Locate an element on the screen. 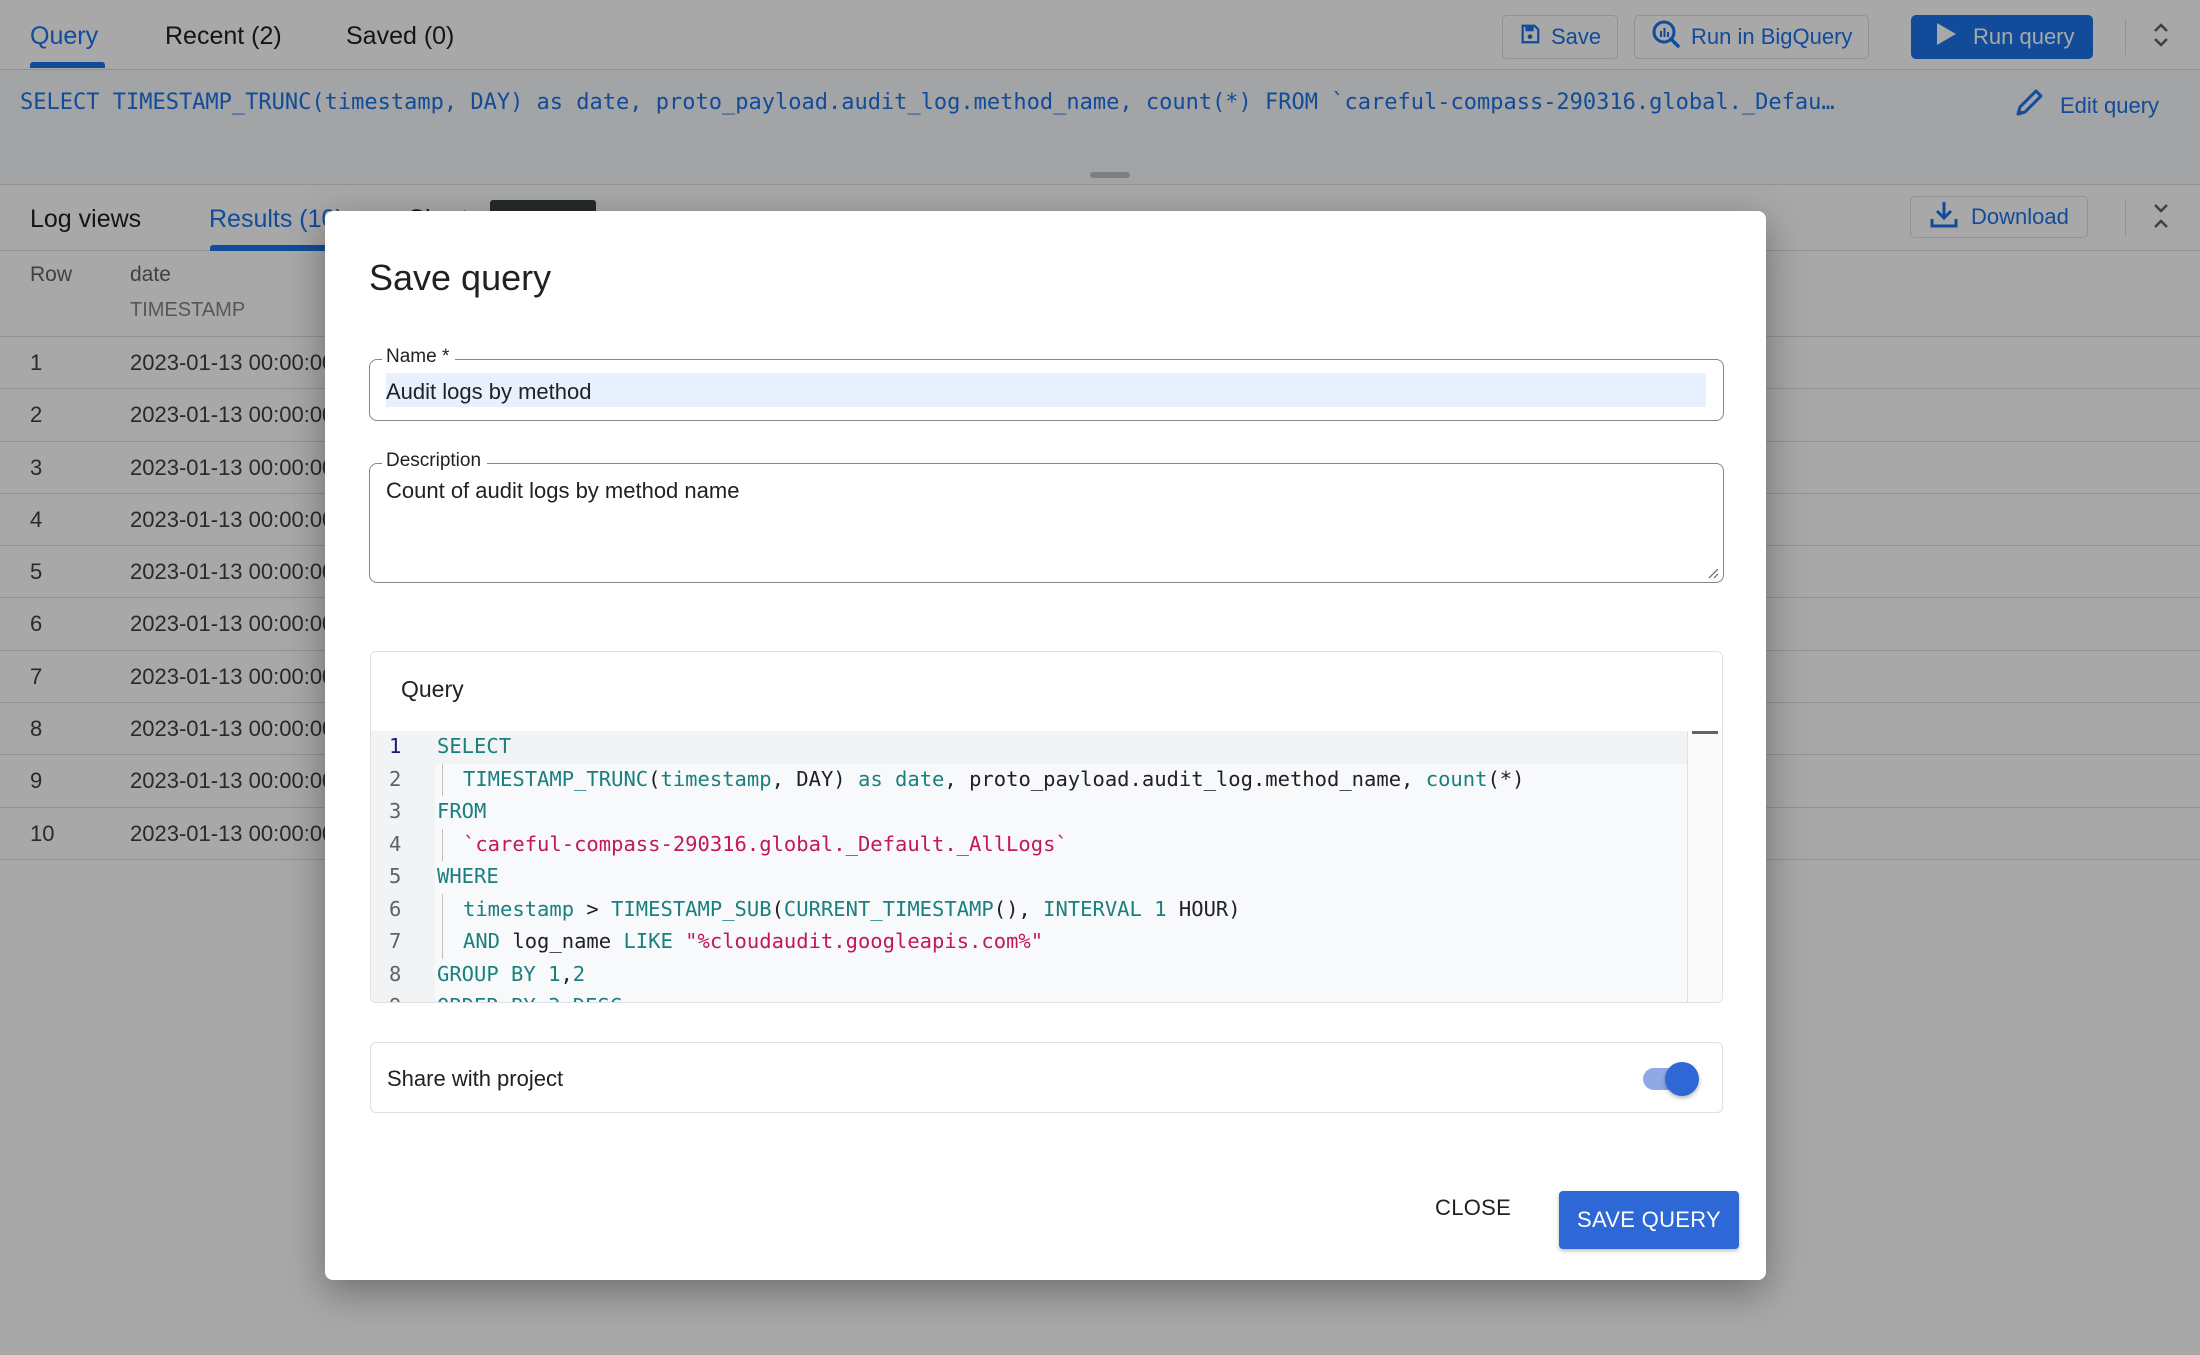 The image size is (2200, 1355). name-field: Name * is located at coordinates (1046, 383).